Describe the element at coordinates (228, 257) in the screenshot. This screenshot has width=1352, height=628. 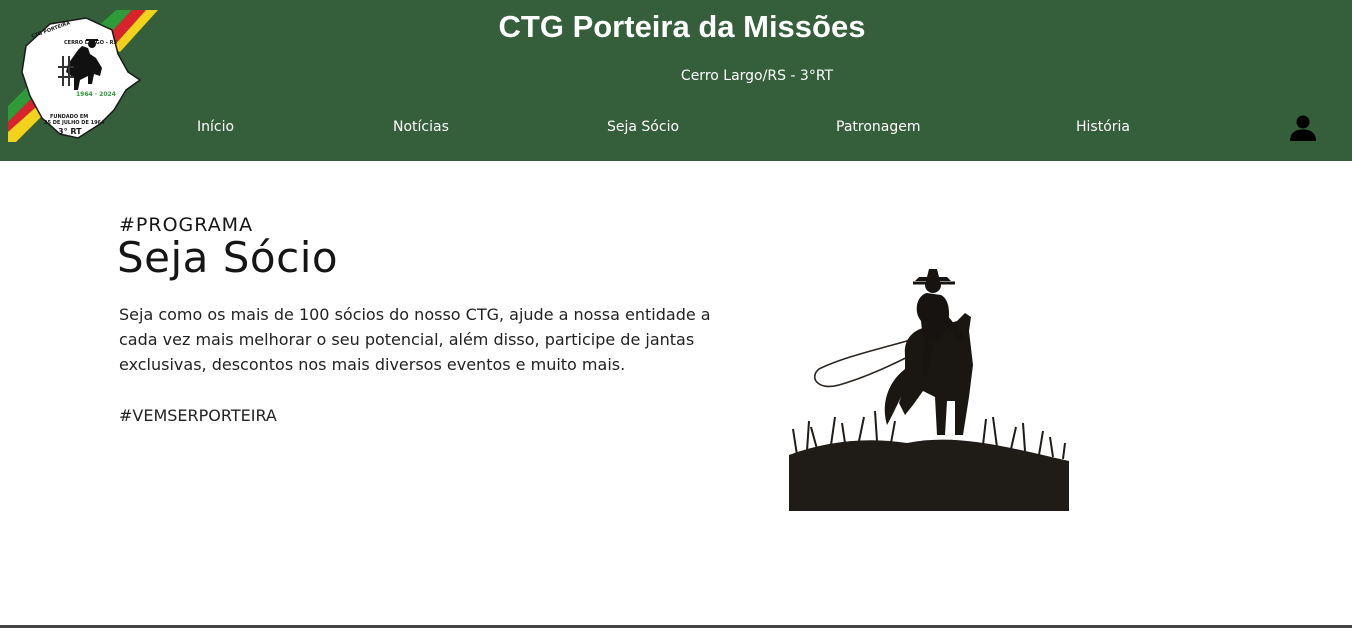
I see `section-title: Seja Sócio` at that location.